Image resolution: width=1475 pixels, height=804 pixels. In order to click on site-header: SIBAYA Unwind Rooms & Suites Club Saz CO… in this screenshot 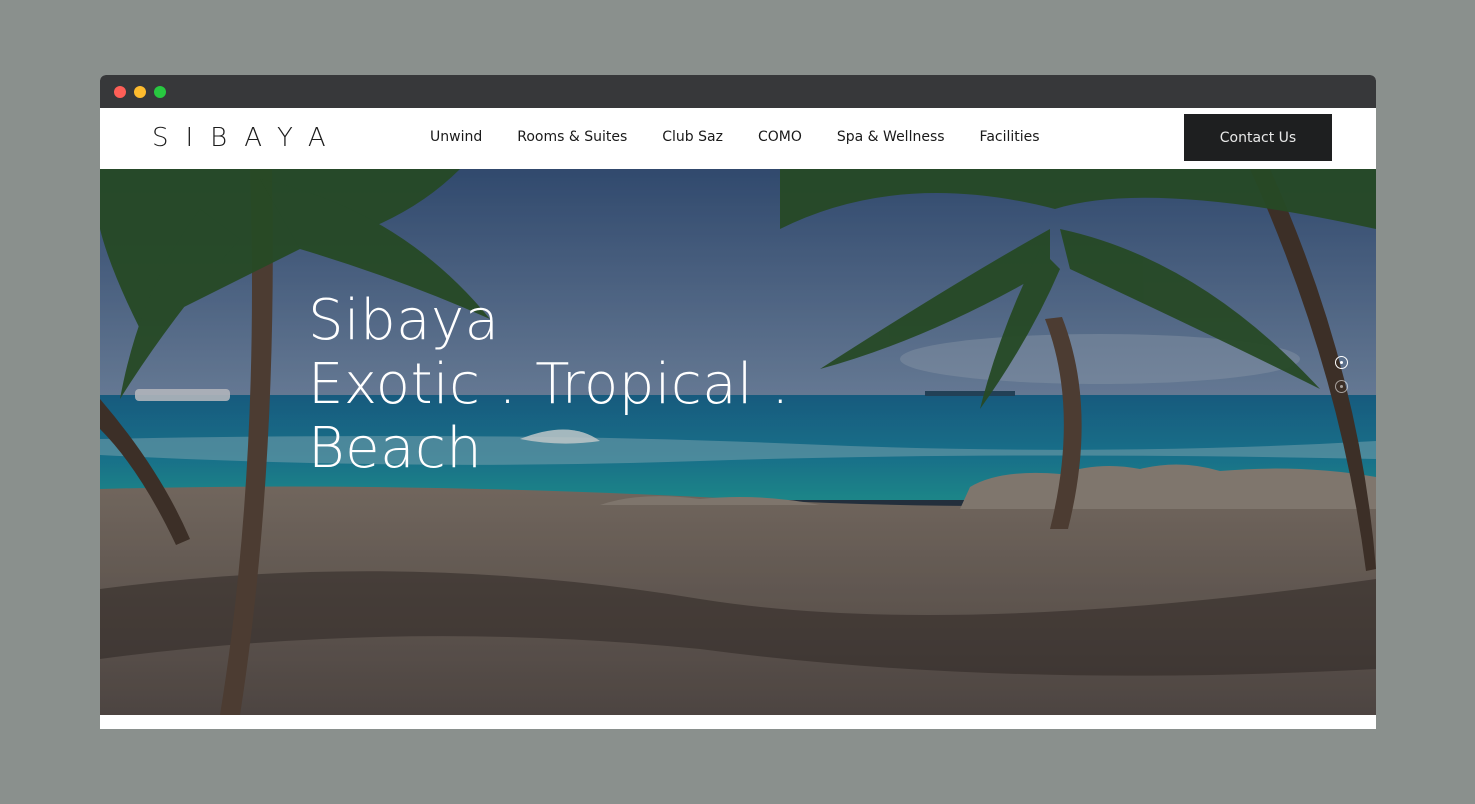, I will do `click(738, 138)`.